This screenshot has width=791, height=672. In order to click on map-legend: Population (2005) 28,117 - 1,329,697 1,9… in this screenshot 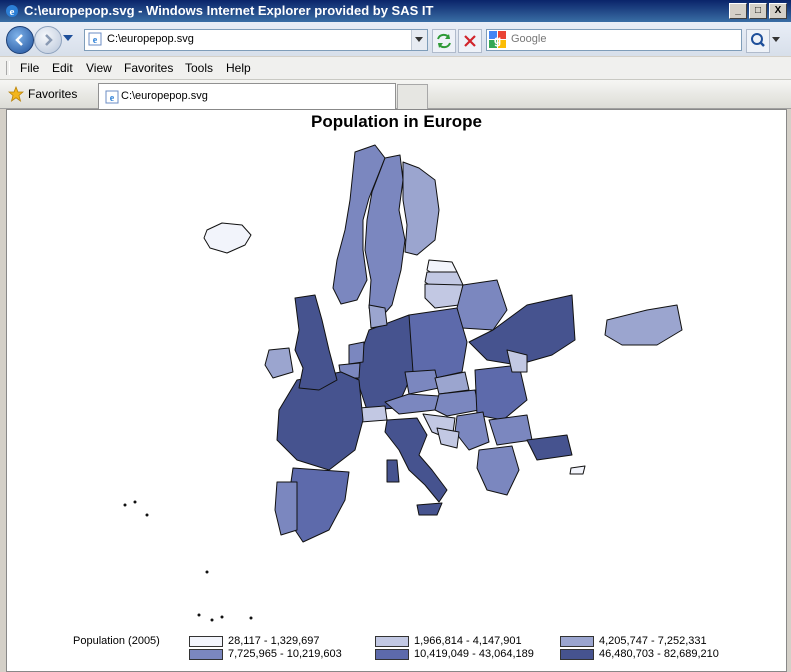, I will do `click(396, 650)`.